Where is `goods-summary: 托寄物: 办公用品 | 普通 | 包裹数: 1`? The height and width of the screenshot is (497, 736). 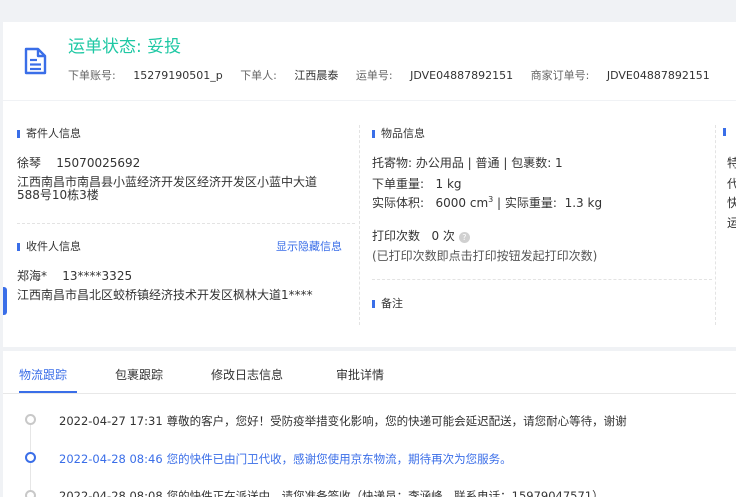
goods-summary: 托寄物: 办公用品 | 普通 | 包裹数: 1 is located at coordinates (467, 163).